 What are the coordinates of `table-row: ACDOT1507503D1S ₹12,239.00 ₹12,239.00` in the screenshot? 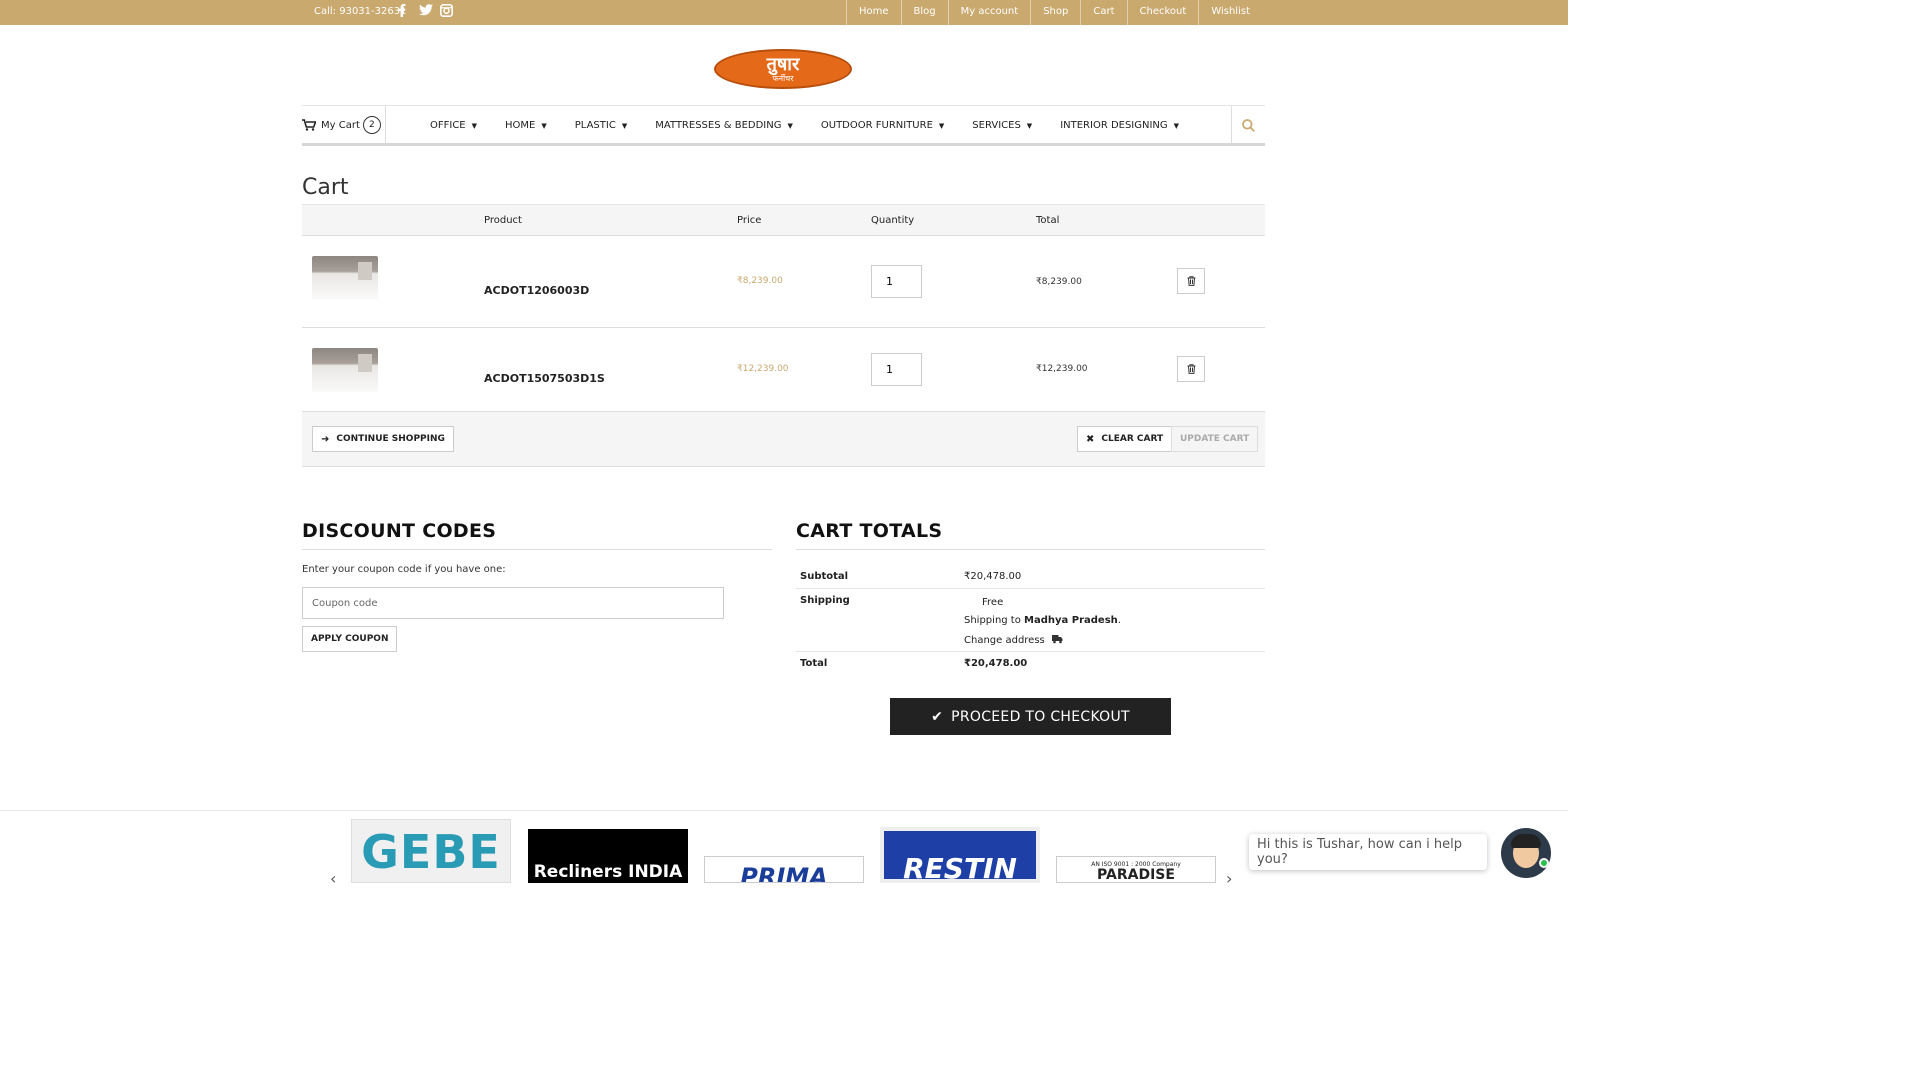 It's located at (783, 370).